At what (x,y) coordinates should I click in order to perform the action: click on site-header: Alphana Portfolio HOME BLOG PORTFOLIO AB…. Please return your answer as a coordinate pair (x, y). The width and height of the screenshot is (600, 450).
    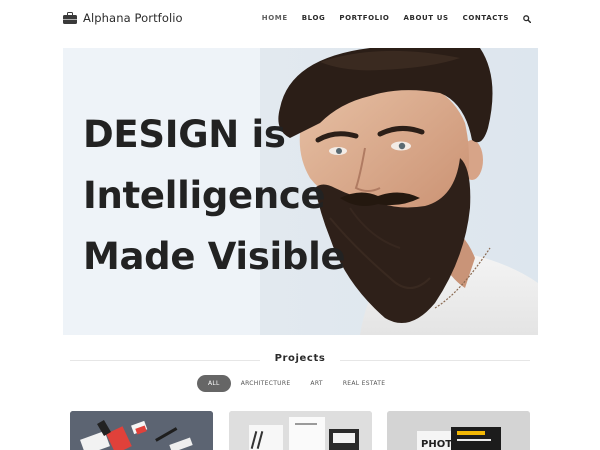
    Looking at the image, I should click on (300, 20).